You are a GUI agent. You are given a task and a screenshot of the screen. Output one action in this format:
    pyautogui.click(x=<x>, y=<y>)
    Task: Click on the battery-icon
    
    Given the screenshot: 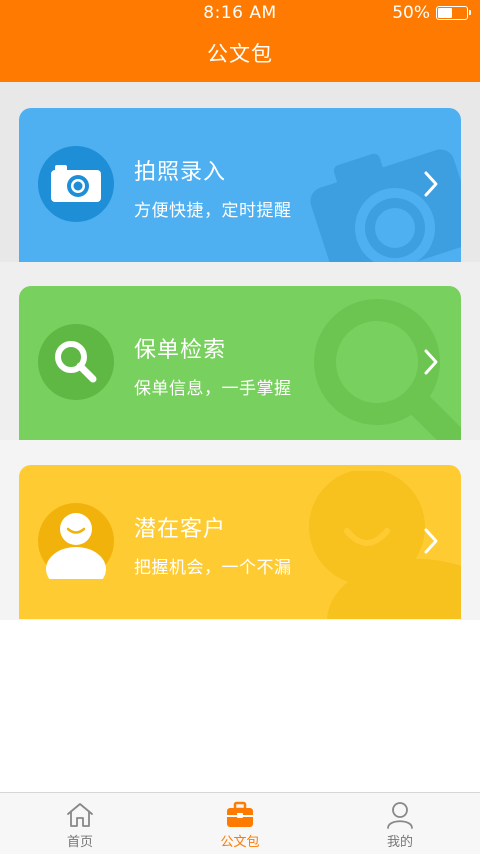 What is the action you would take?
    pyautogui.click(x=453, y=13)
    